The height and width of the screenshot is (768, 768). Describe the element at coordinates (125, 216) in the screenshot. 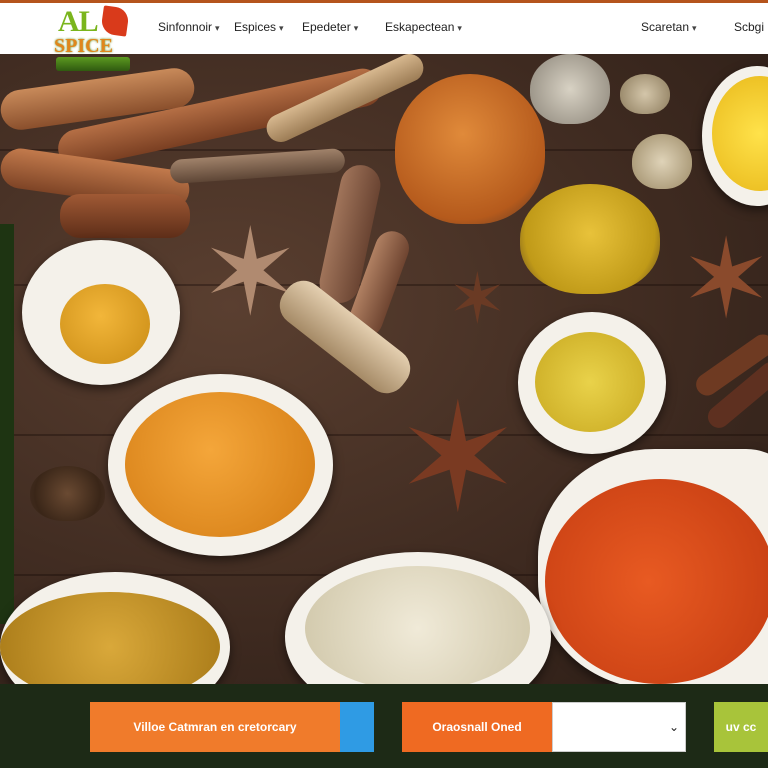

I see `nutmeg-pod` at that location.